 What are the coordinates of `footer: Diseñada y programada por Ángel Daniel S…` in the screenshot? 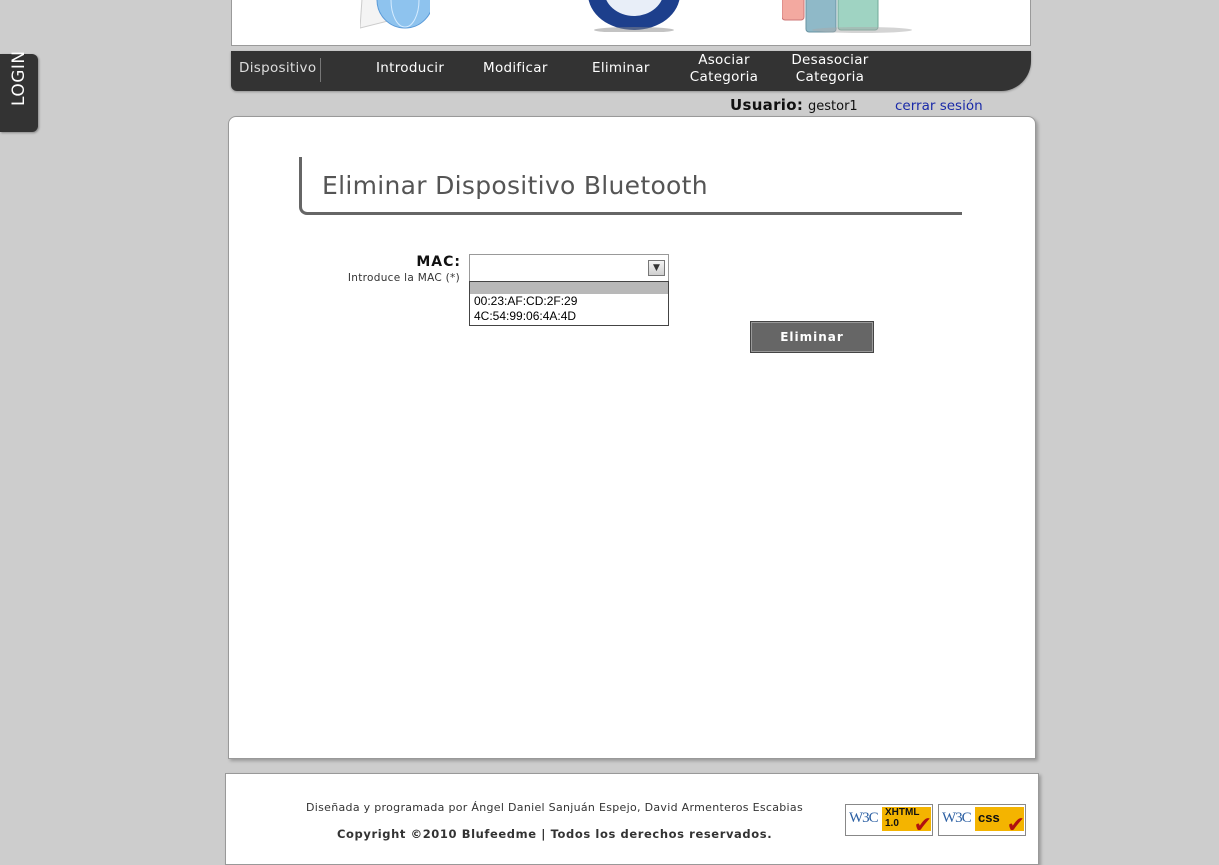 It's located at (632, 819).